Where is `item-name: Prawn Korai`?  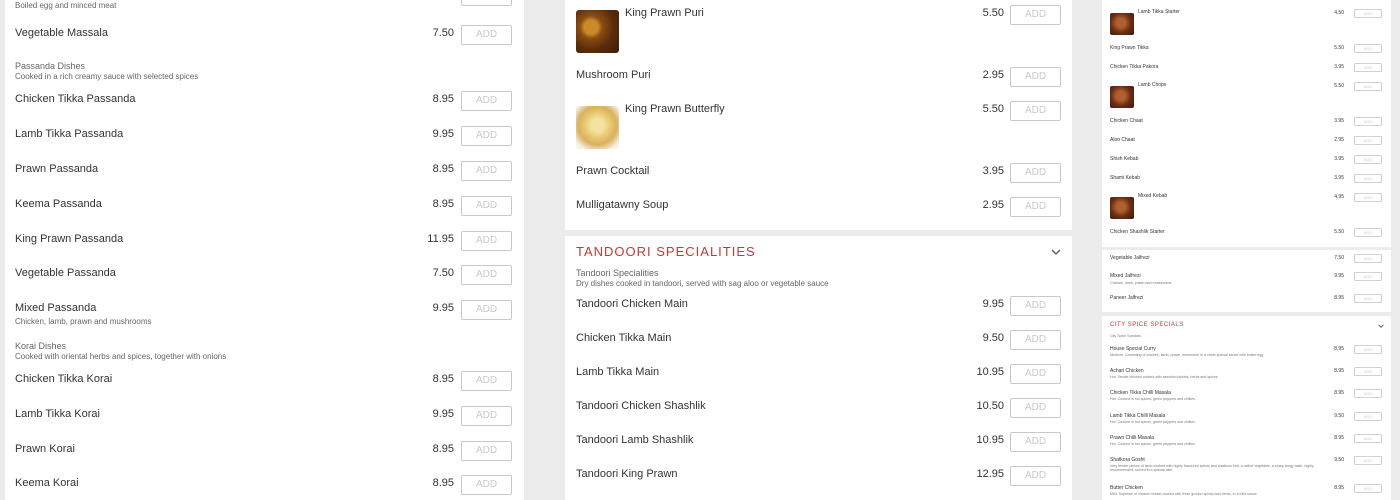
item-name: Prawn Korai is located at coordinates (45, 449).